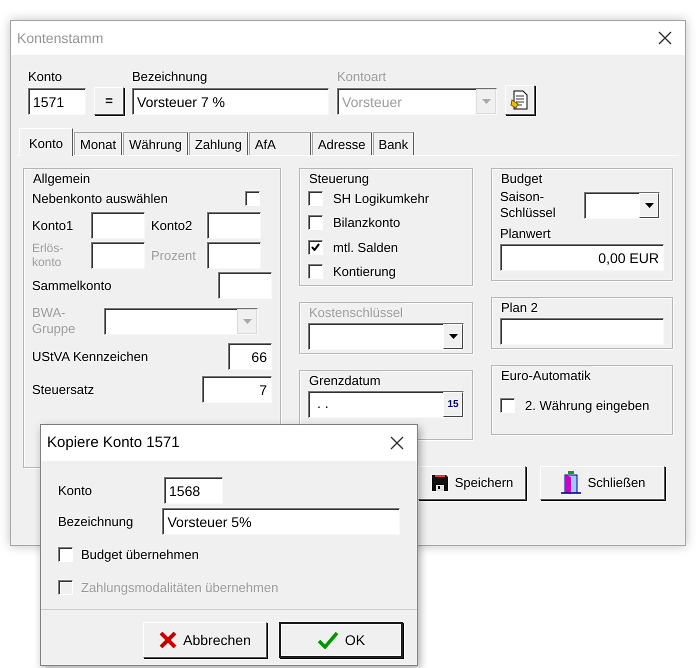 This screenshot has width=700, height=668. What do you see at coordinates (453, 404) in the screenshot?
I see `calendar-button: 15` at bounding box center [453, 404].